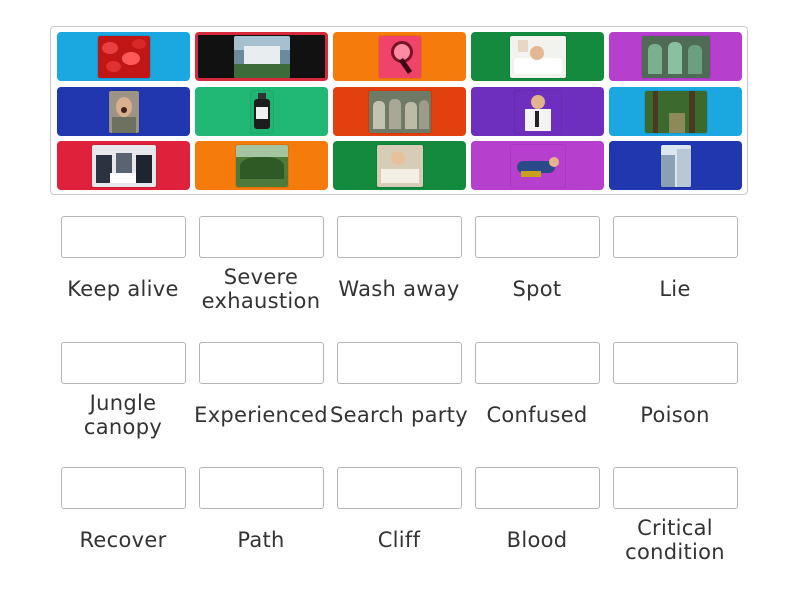  I want to click on business-meeting-image, so click(123, 165).